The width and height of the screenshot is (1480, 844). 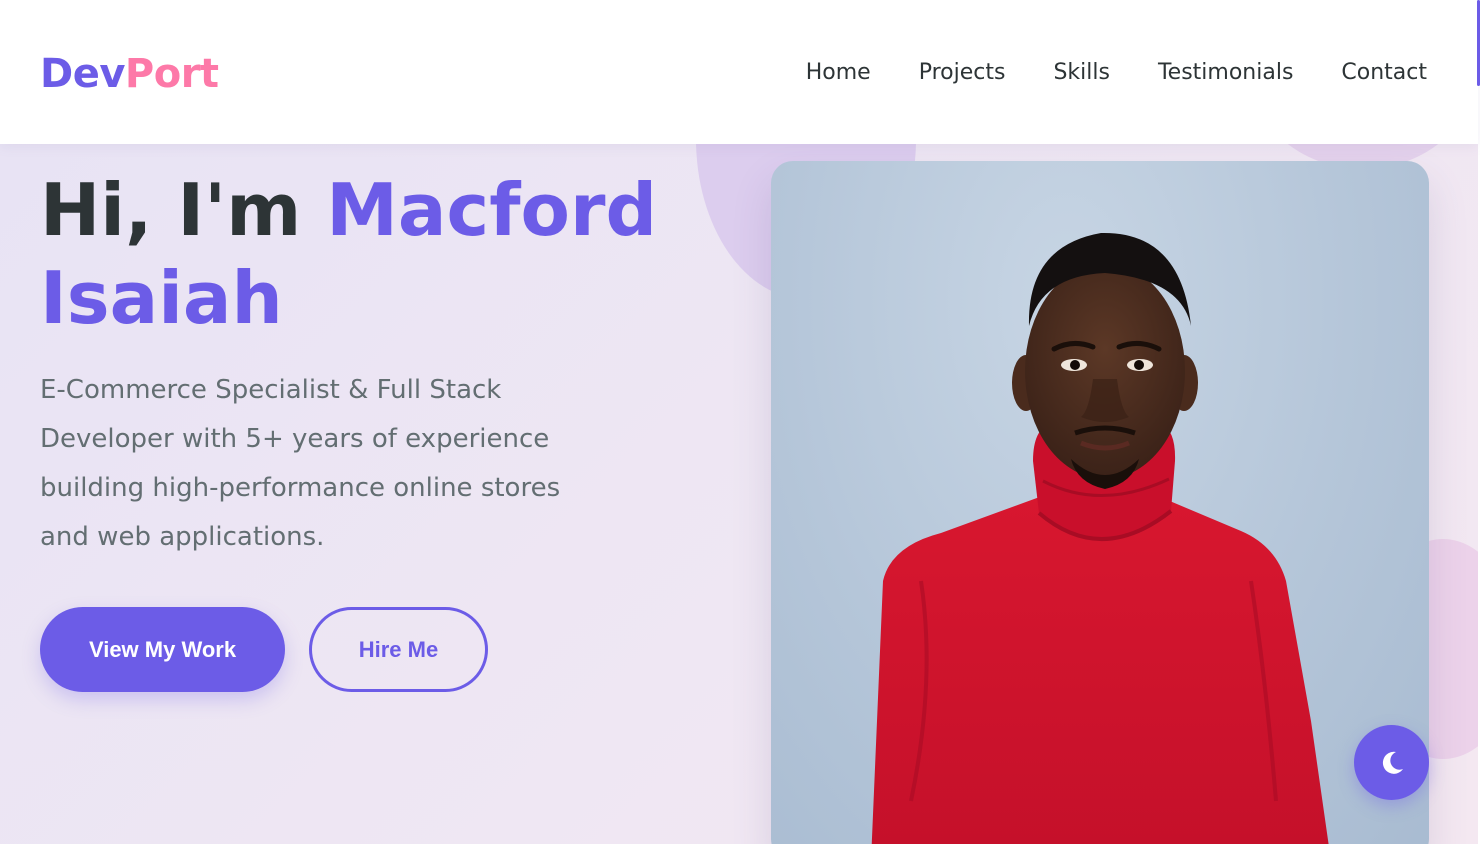 I want to click on nav-link-testimonials: Testimonials, so click(x=1225, y=73).